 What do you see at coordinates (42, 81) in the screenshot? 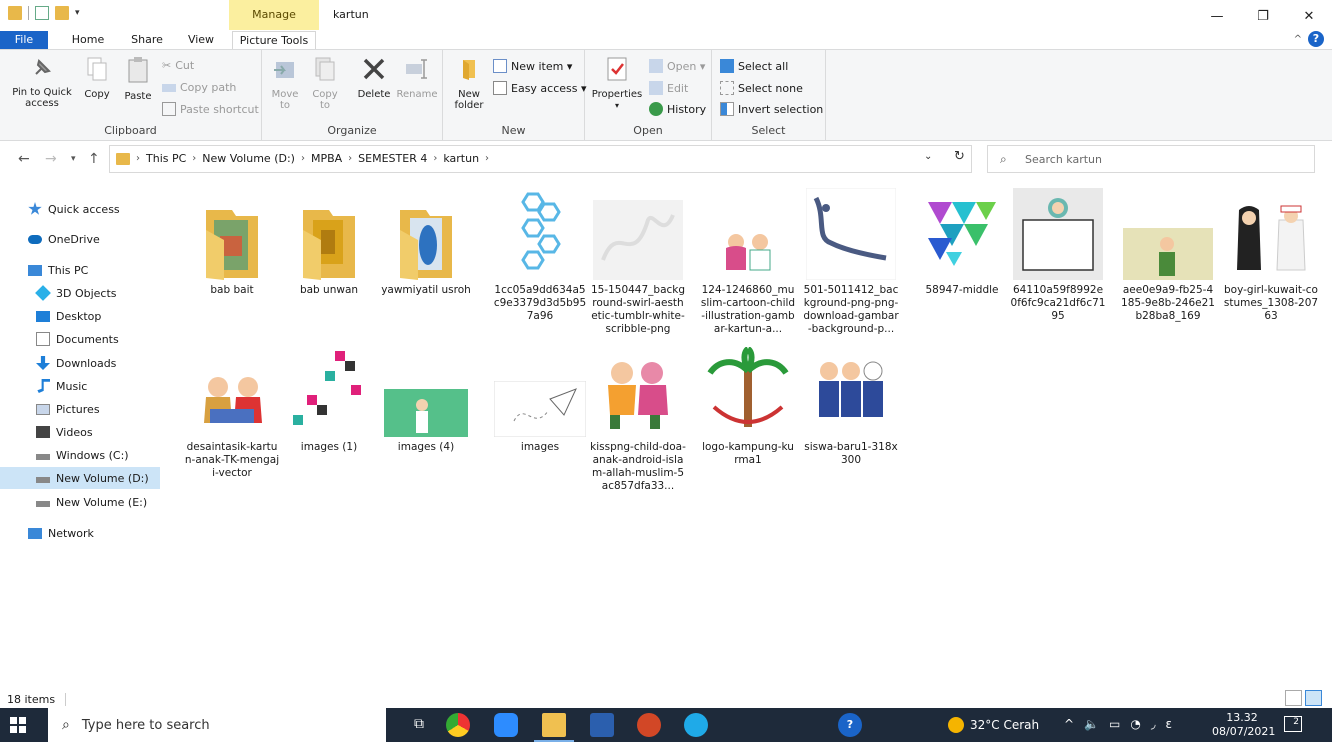
I see `pin-to-quick-access-button: Pin to Quick access` at bounding box center [42, 81].